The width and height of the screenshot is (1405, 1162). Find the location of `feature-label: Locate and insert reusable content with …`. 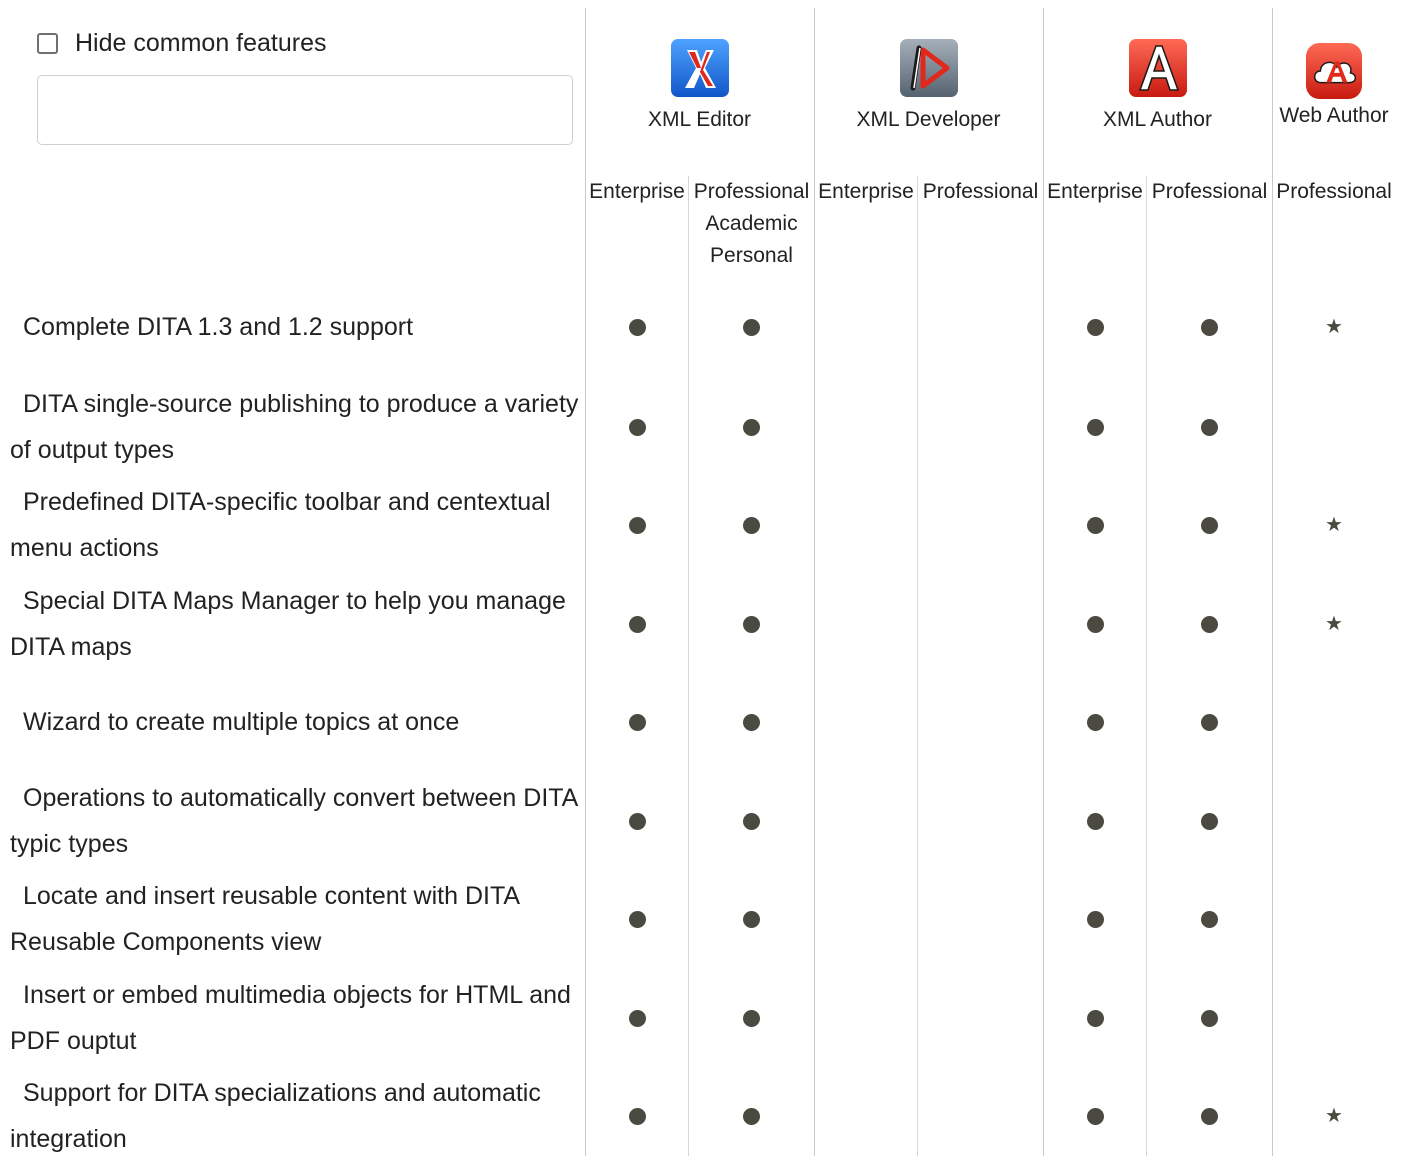

feature-label: Locate and insert reusable content with … is located at coordinates (264, 919).